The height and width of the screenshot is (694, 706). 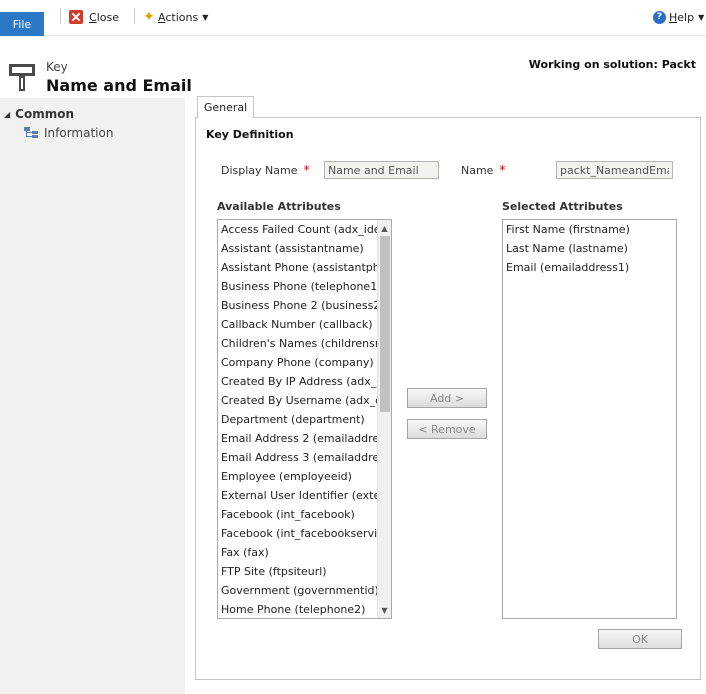 I want to click on close-button: Close, so click(x=94, y=17).